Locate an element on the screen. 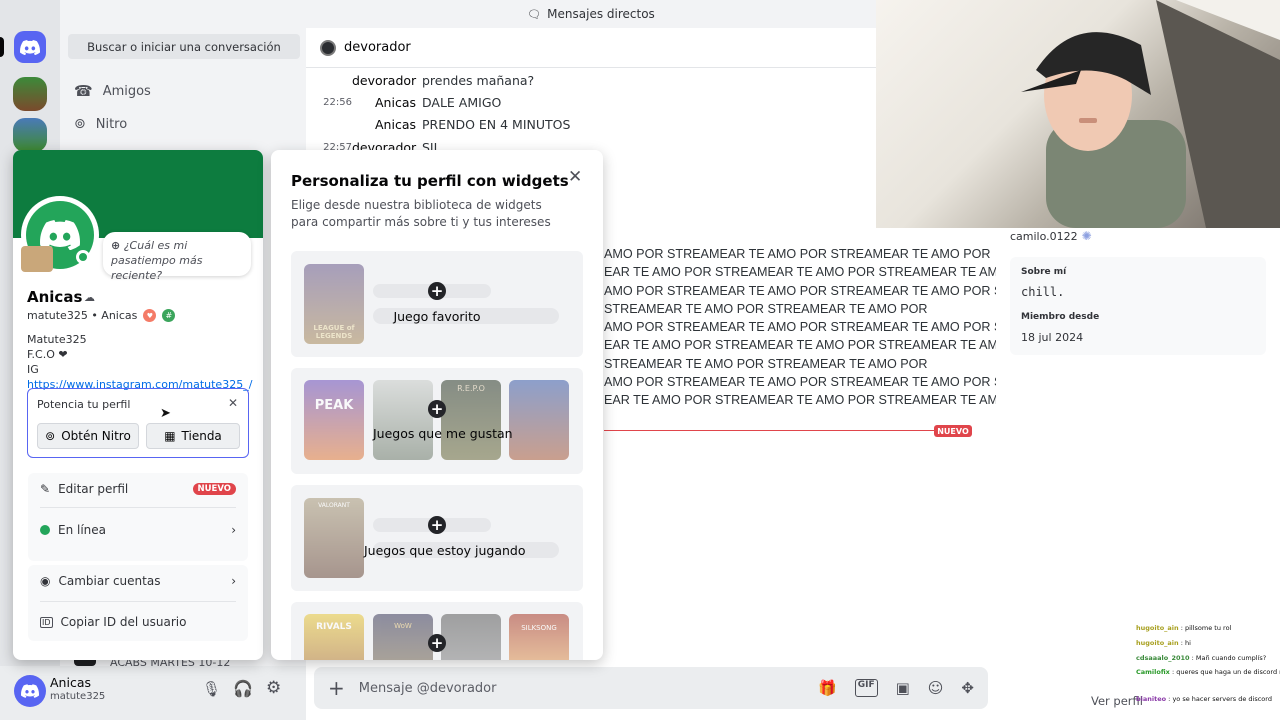 This screenshot has width=1280, height=720. apps-icon: ✥ is located at coordinates (967, 688).